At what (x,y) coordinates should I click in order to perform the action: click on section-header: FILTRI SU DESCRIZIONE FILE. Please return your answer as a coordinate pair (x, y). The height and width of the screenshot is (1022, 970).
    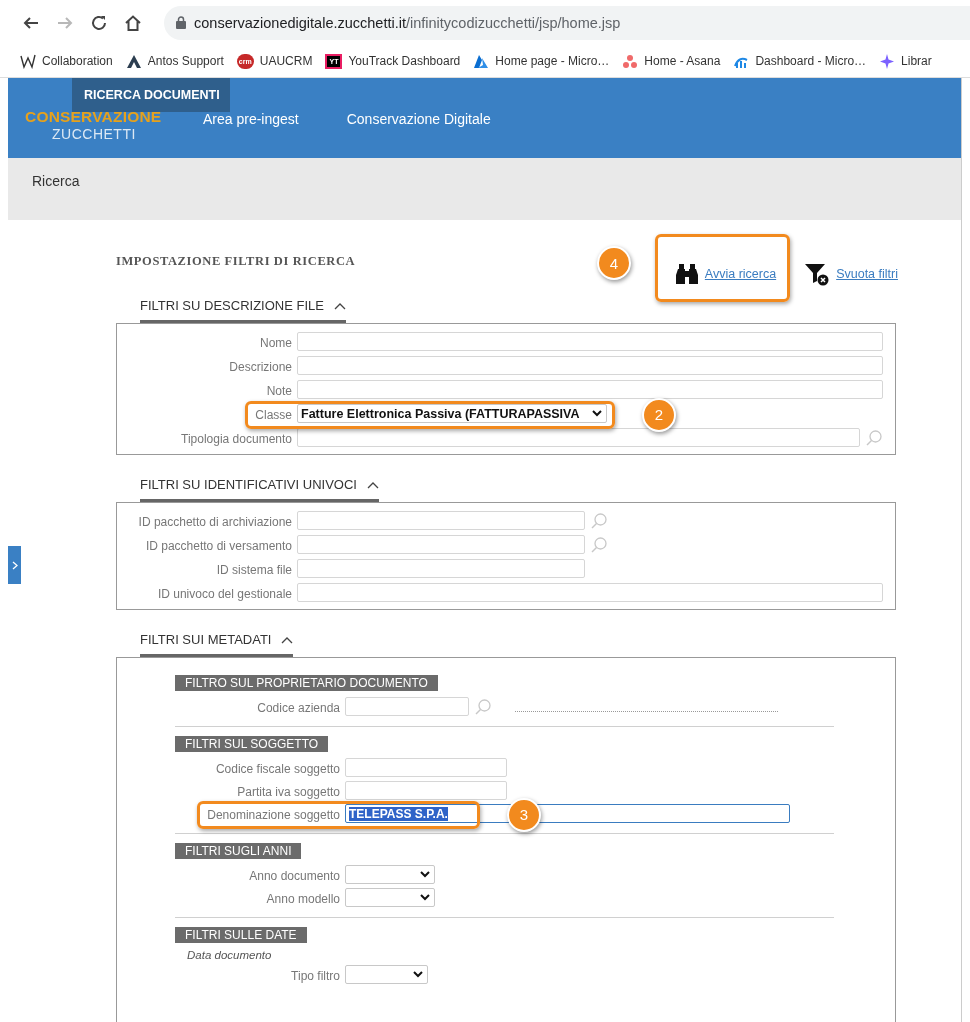
    Looking at the image, I should click on (243, 310).